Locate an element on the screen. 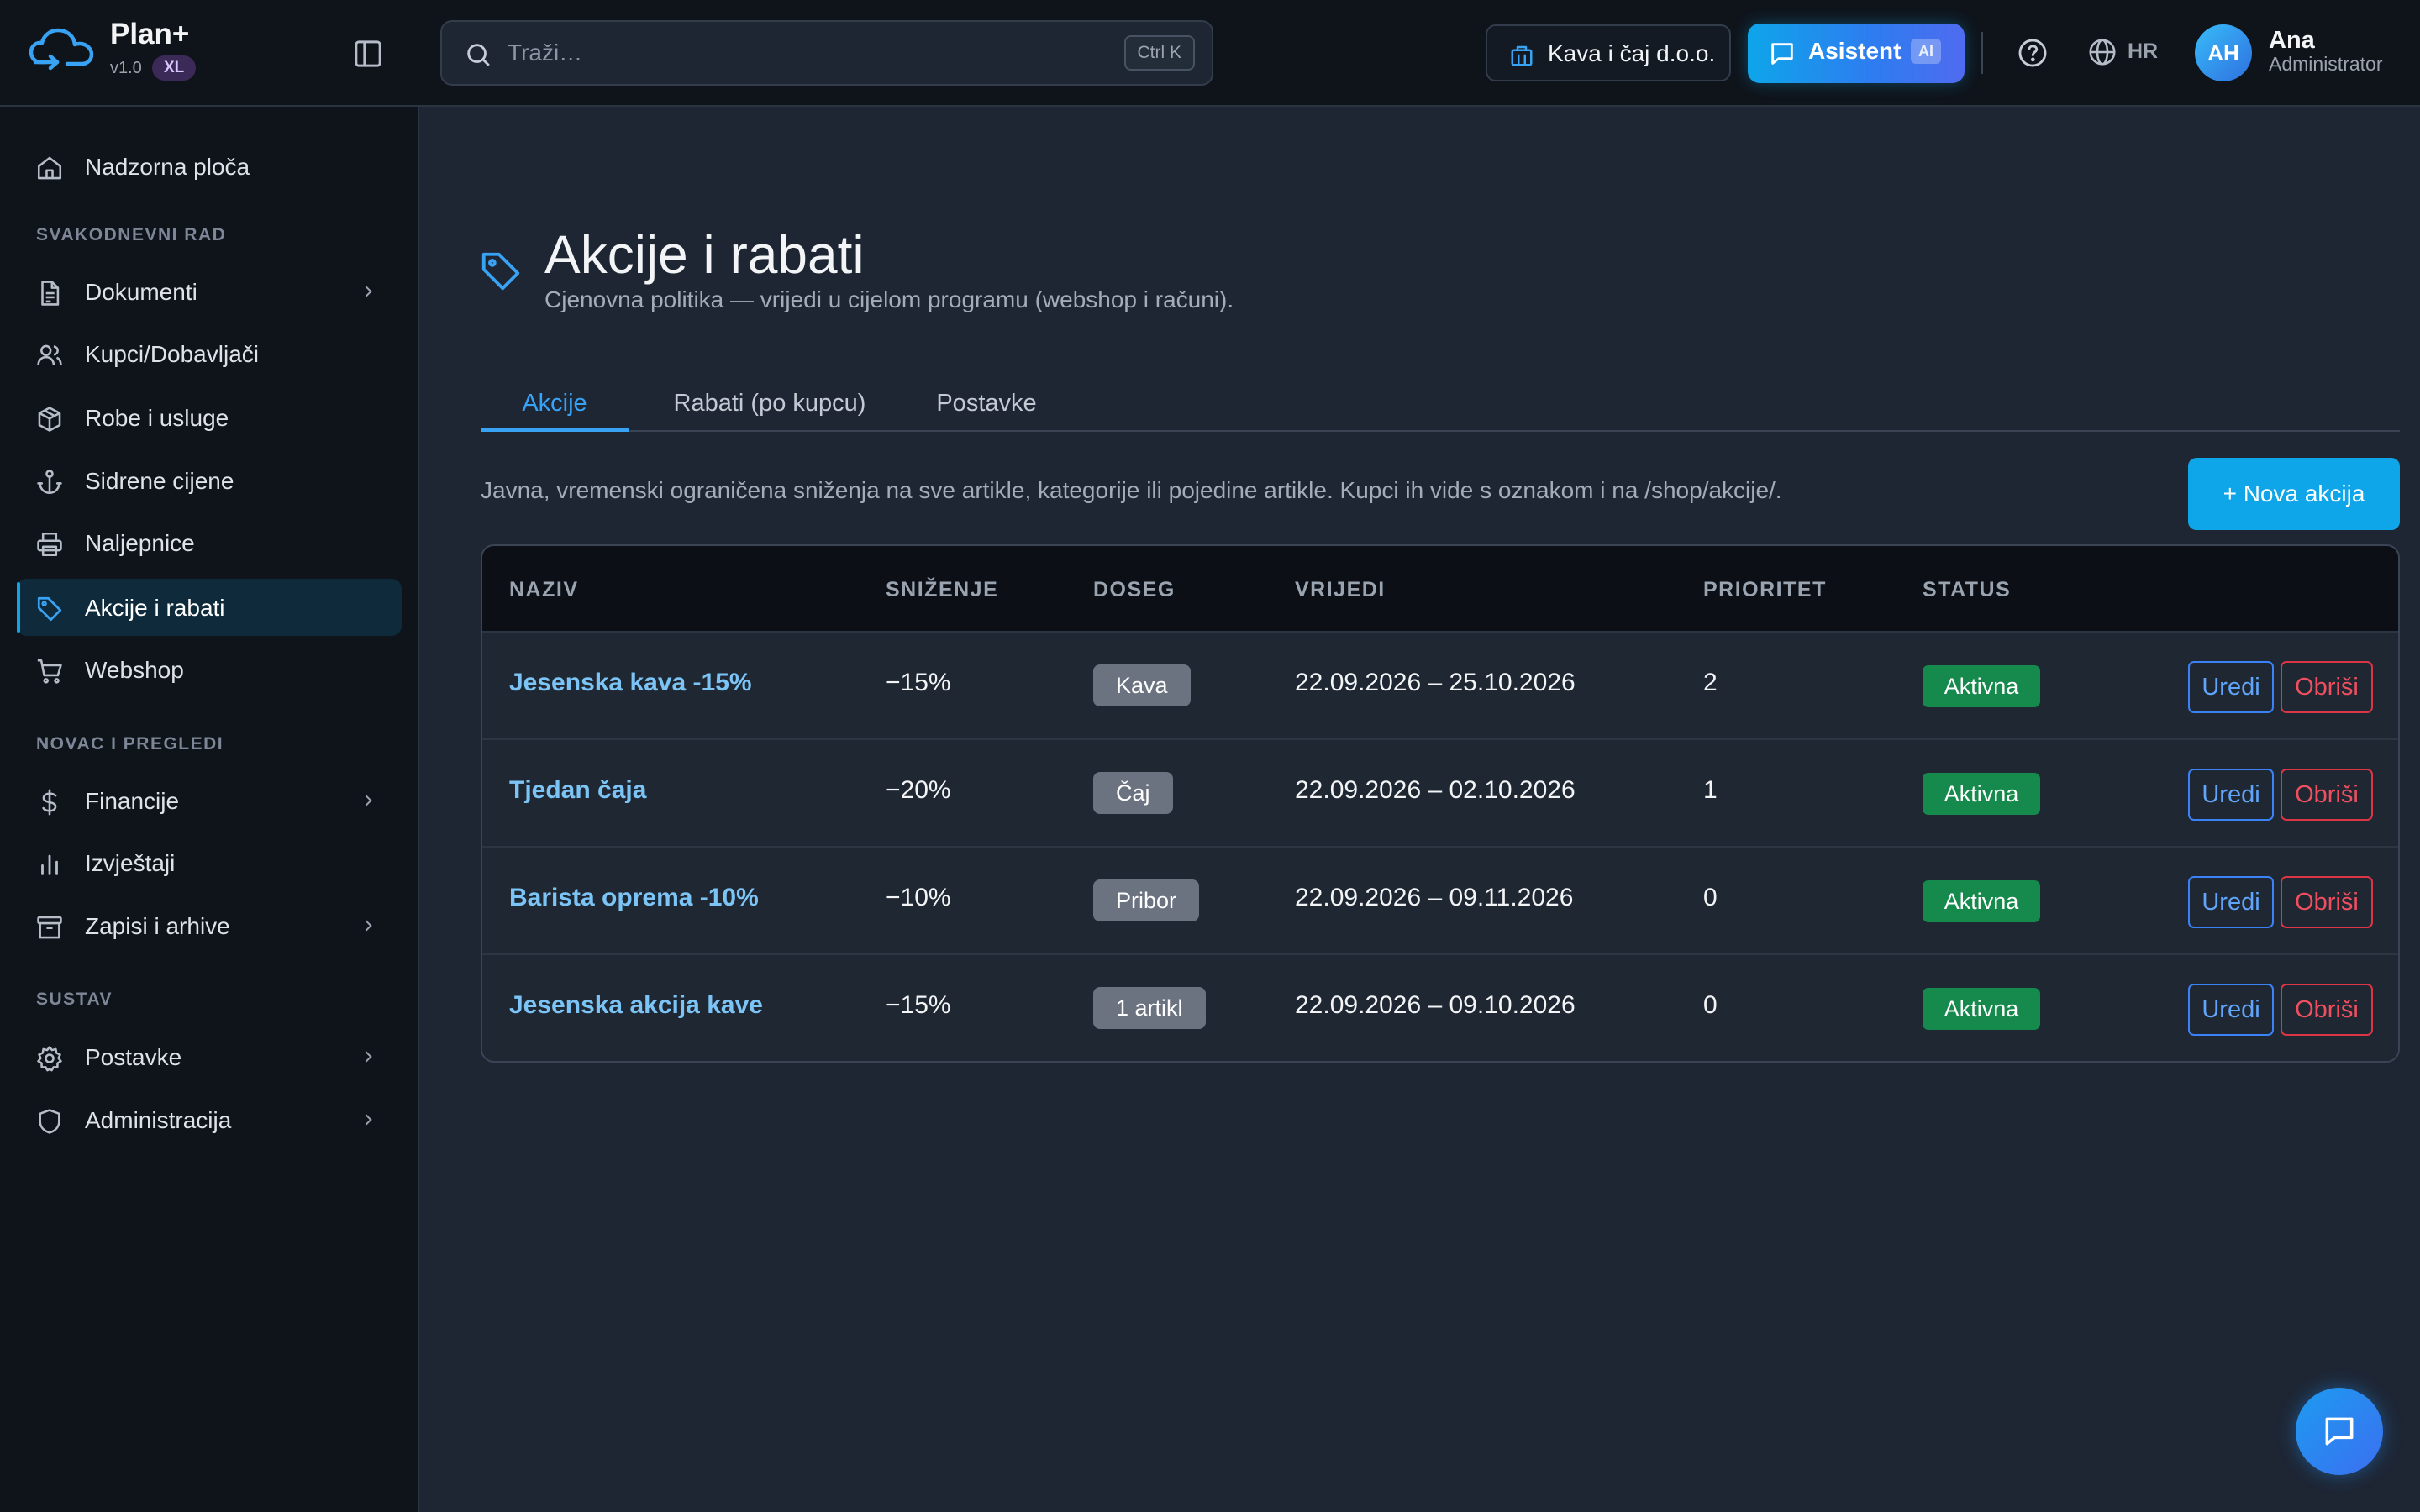 The width and height of the screenshot is (2420, 1512). sidebar-item-label: Dokumenti is located at coordinates (141, 292).